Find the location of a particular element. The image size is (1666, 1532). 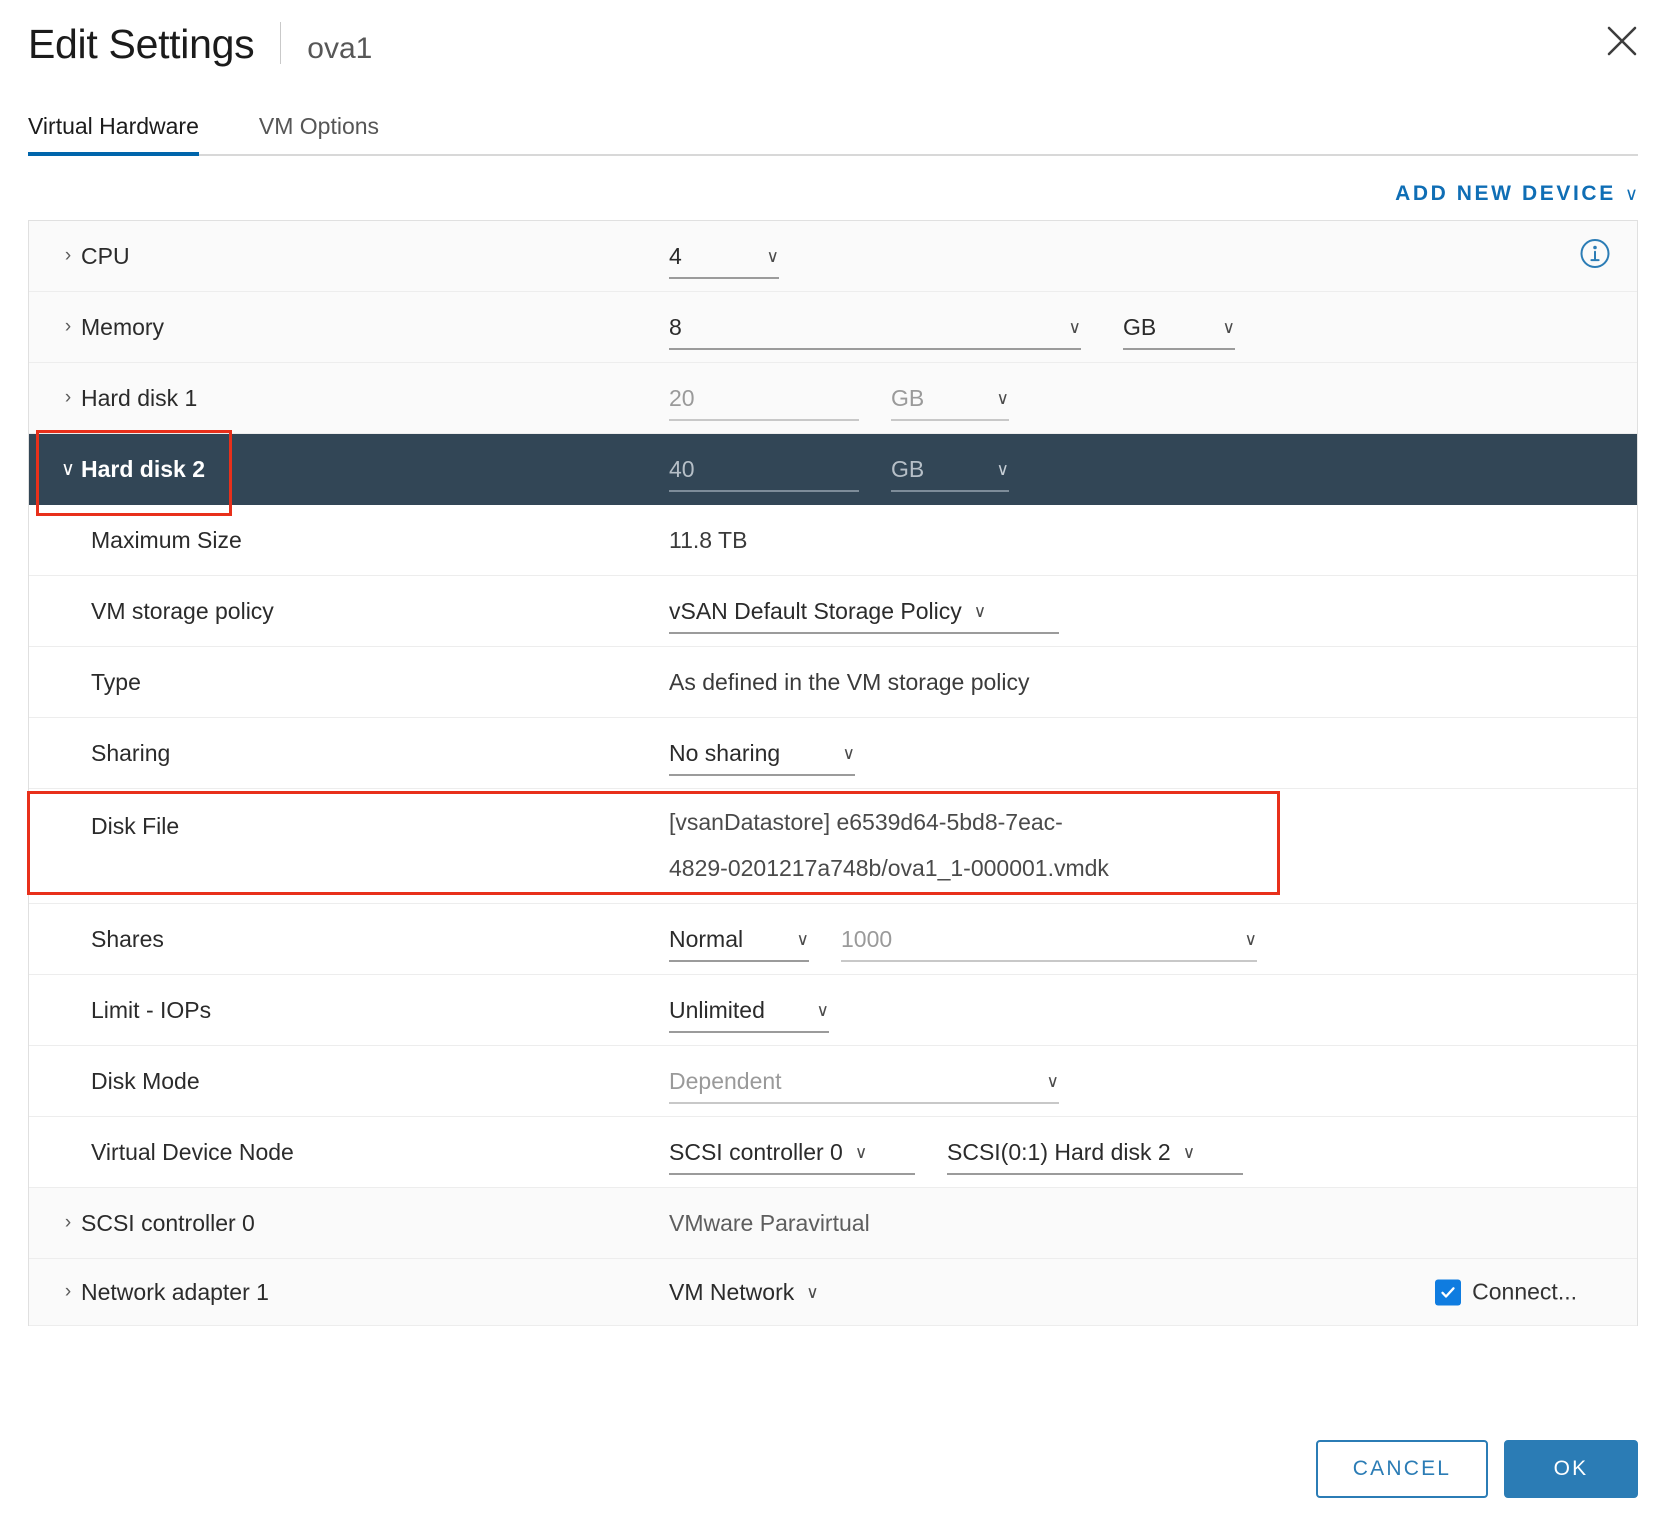

shares-level-value: Normal is located at coordinates (706, 938).